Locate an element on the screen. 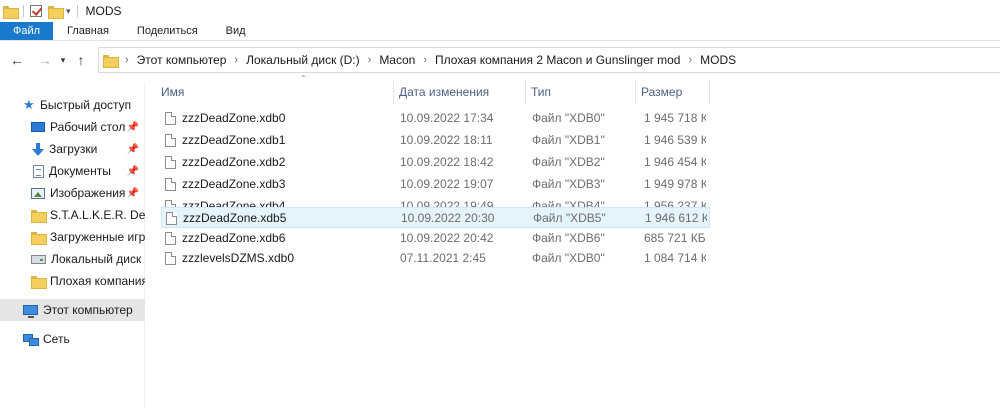  sidebar-item-label: S.T.A.L.K.E.R. Dead C is located at coordinates (97, 215).